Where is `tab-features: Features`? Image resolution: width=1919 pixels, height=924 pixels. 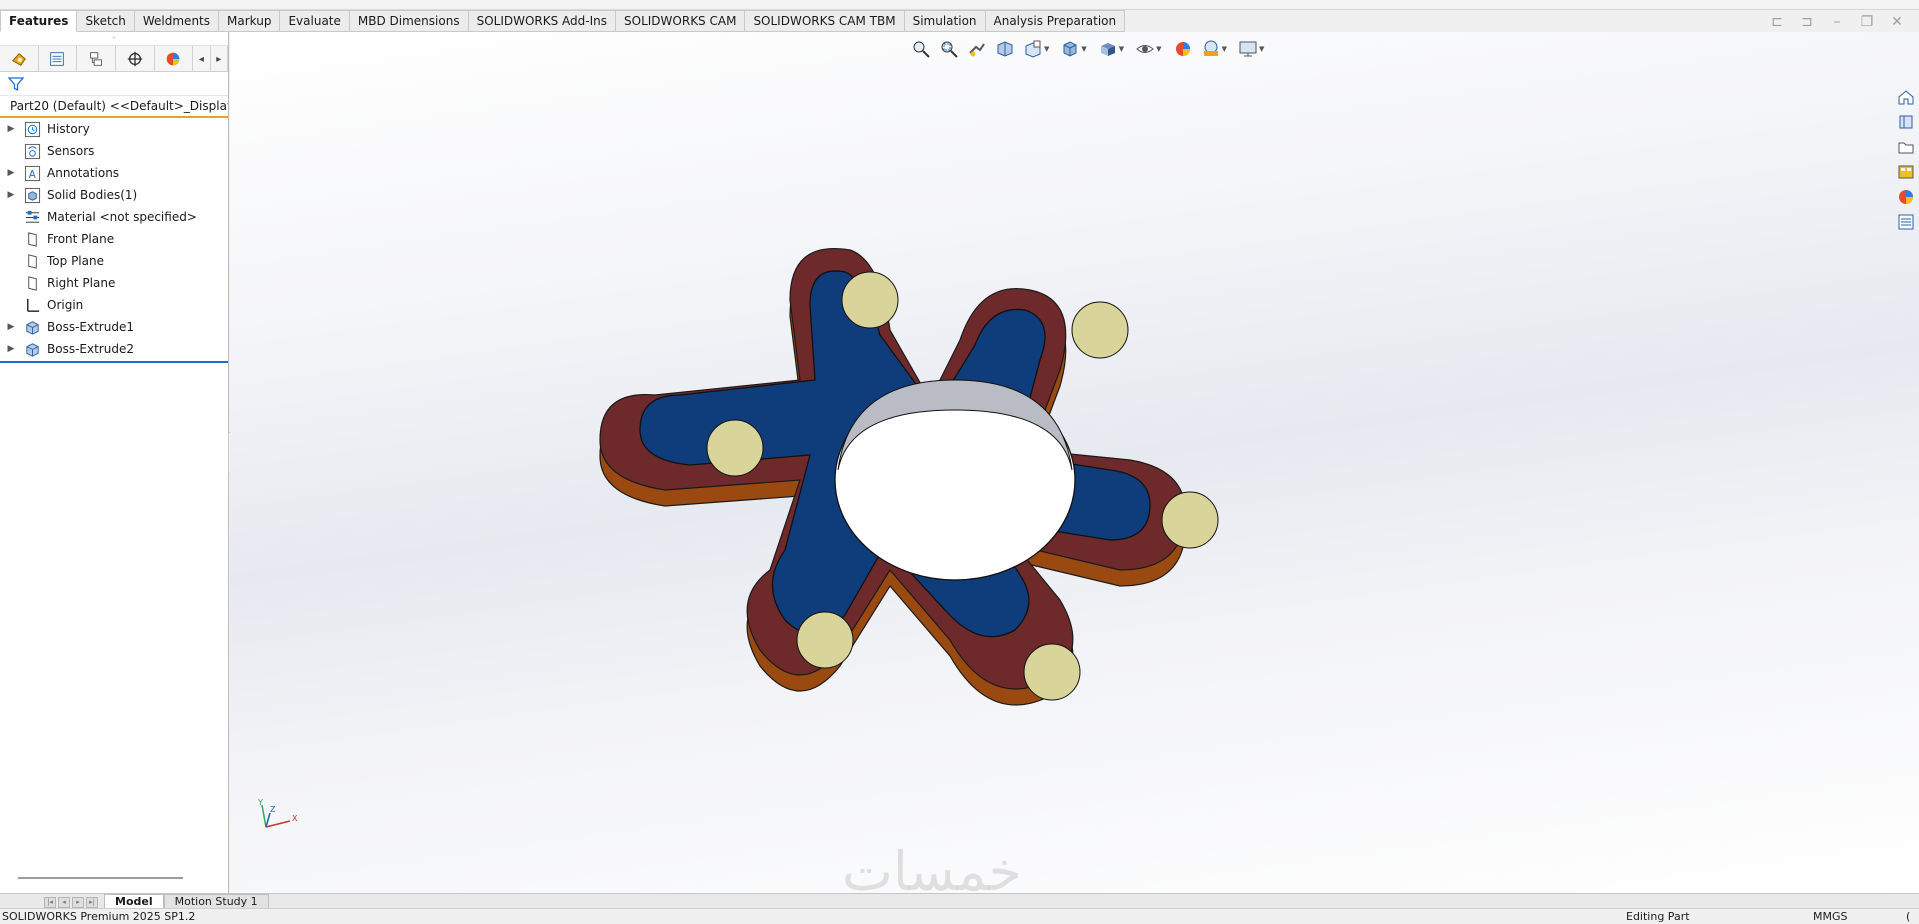
tab-features: Features is located at coordinates (39, 21).